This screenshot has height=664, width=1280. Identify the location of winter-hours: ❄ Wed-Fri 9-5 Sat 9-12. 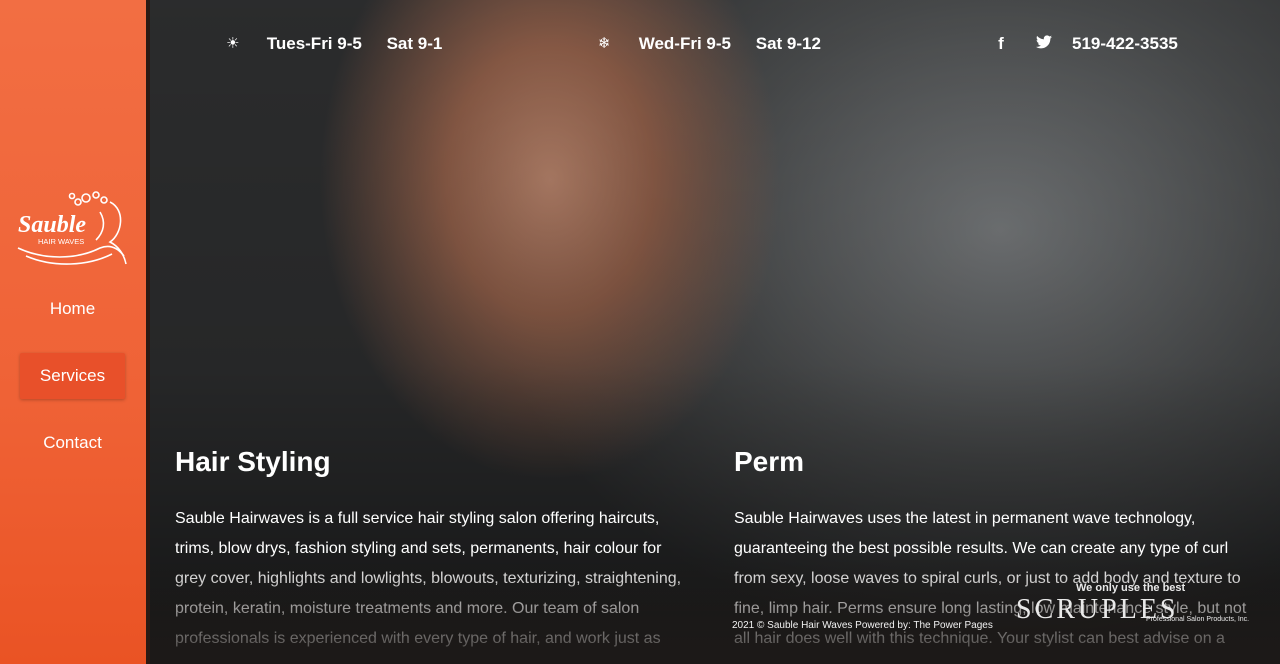
(709, 44).